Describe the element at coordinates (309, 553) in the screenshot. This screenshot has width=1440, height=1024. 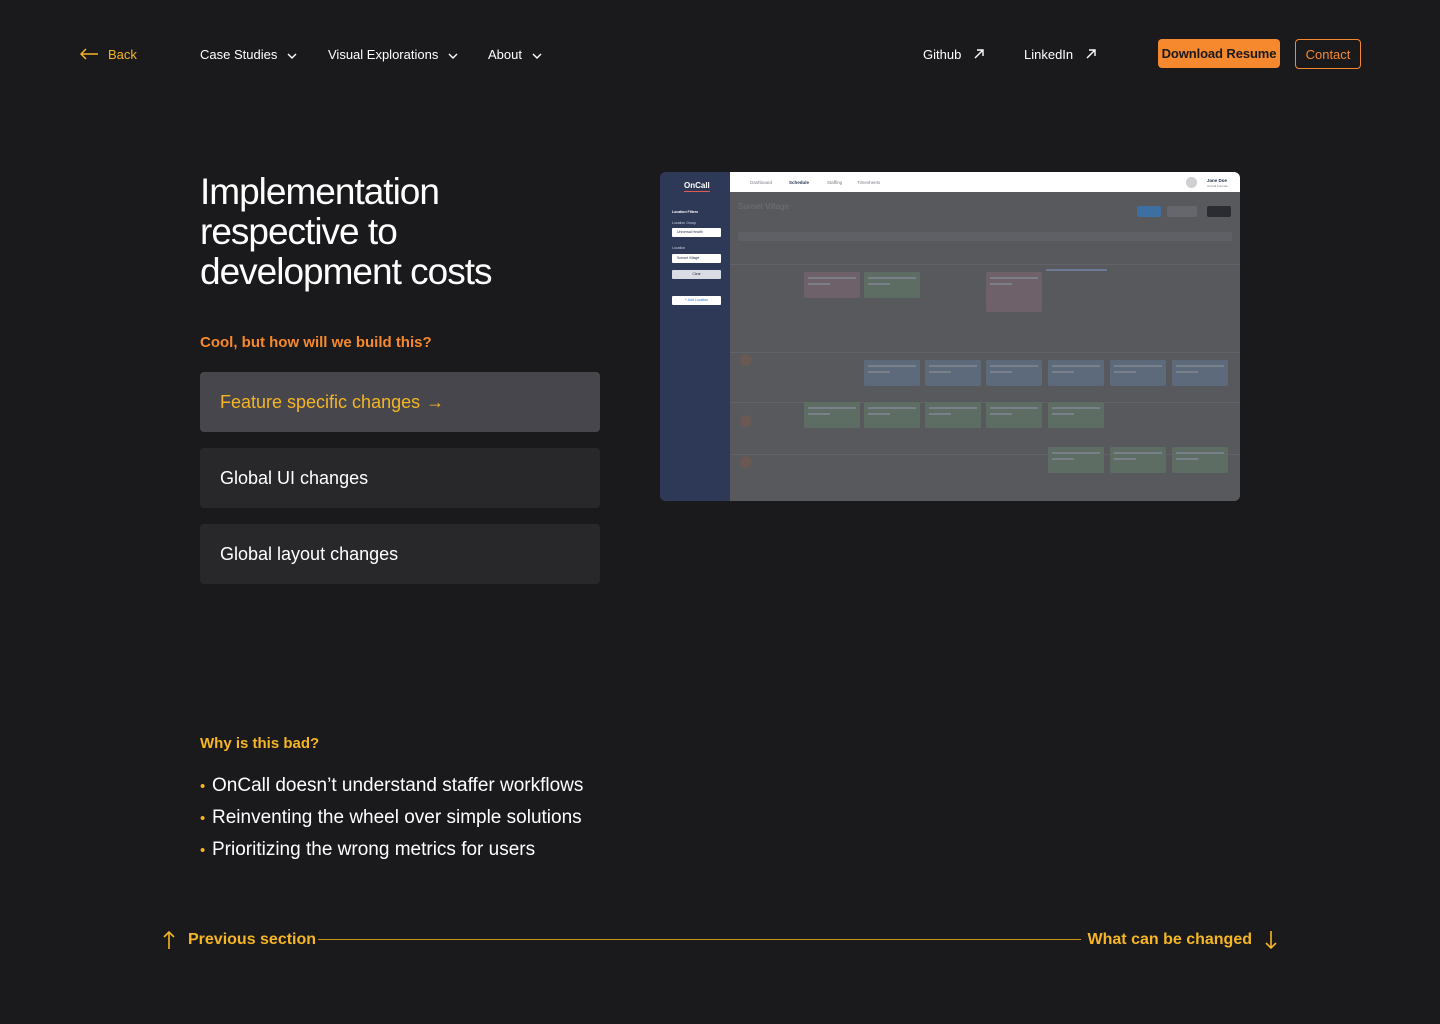
I see `option-label: Global layout changes` at that location.